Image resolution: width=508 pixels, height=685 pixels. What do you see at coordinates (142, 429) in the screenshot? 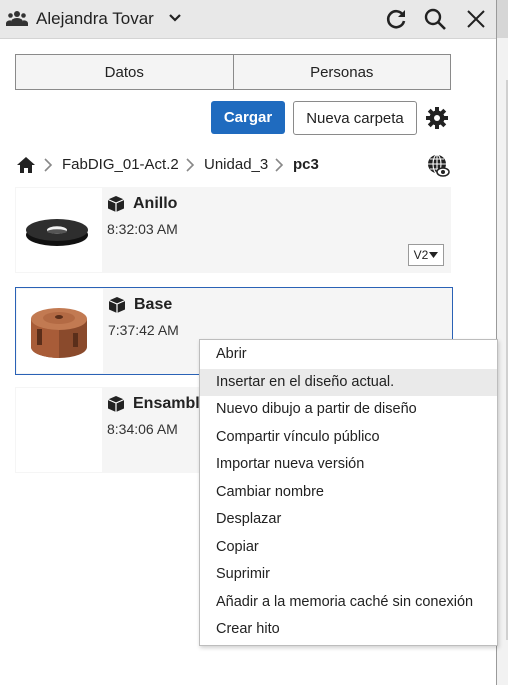
I see `item-time: 8:34:06 AM` at bounding box center [142, 429].